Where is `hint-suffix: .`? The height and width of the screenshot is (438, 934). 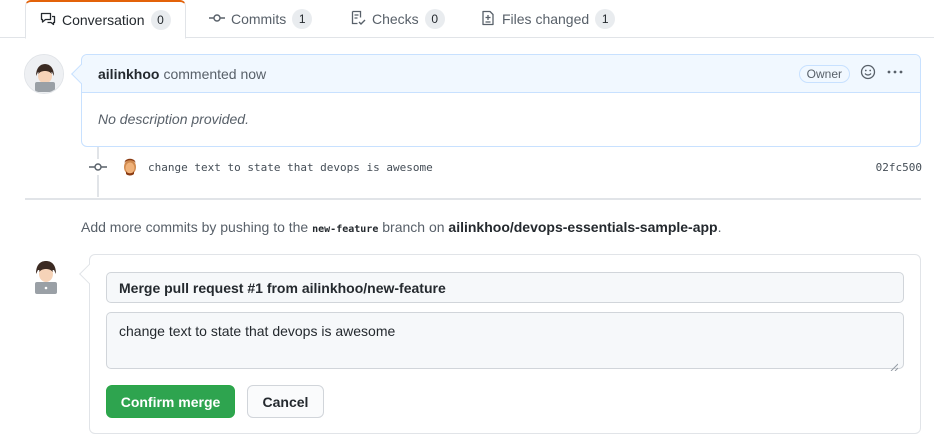 hint-suffix: . is located at coordinates (719, 227).